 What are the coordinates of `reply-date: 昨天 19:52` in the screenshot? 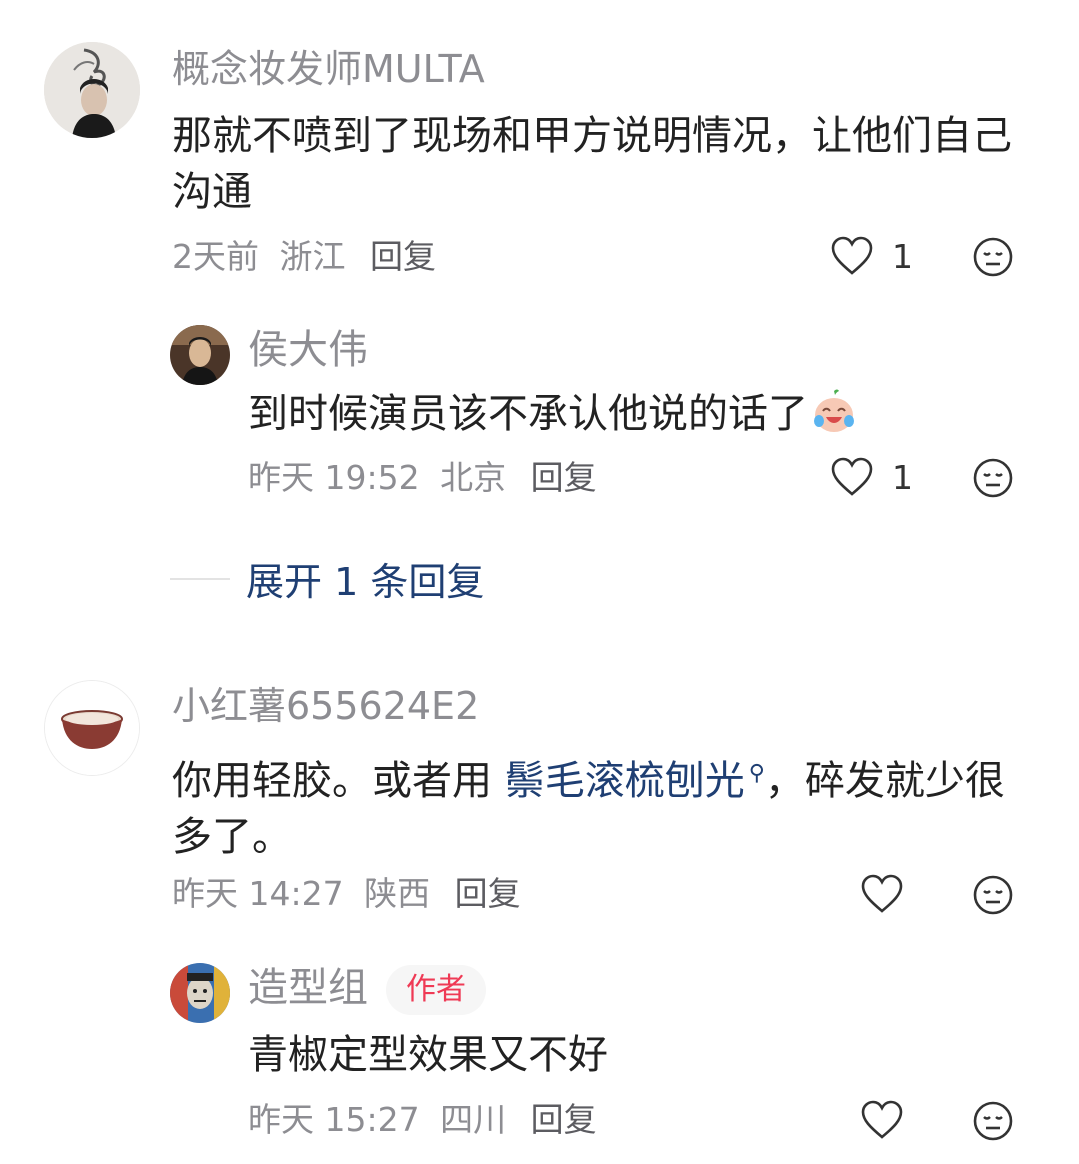 It's located at (334, 477).